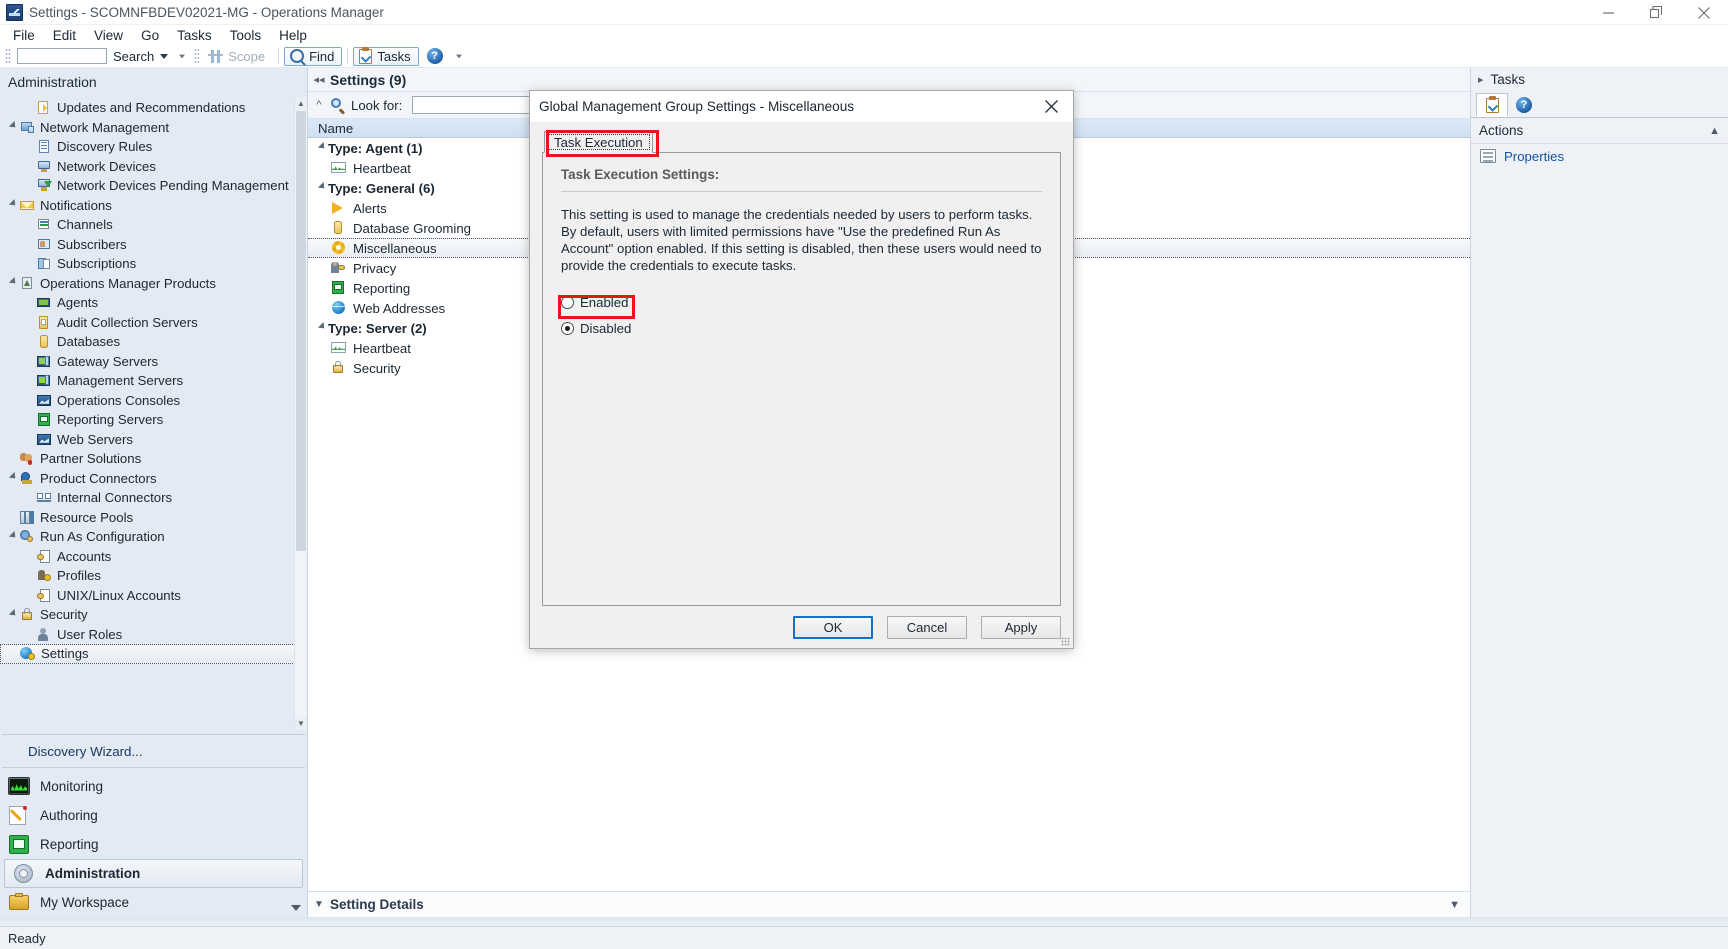  Describe the element at coordinates (8, 56) in the screenshot. I see `toolbar-grip-icon` at that location.